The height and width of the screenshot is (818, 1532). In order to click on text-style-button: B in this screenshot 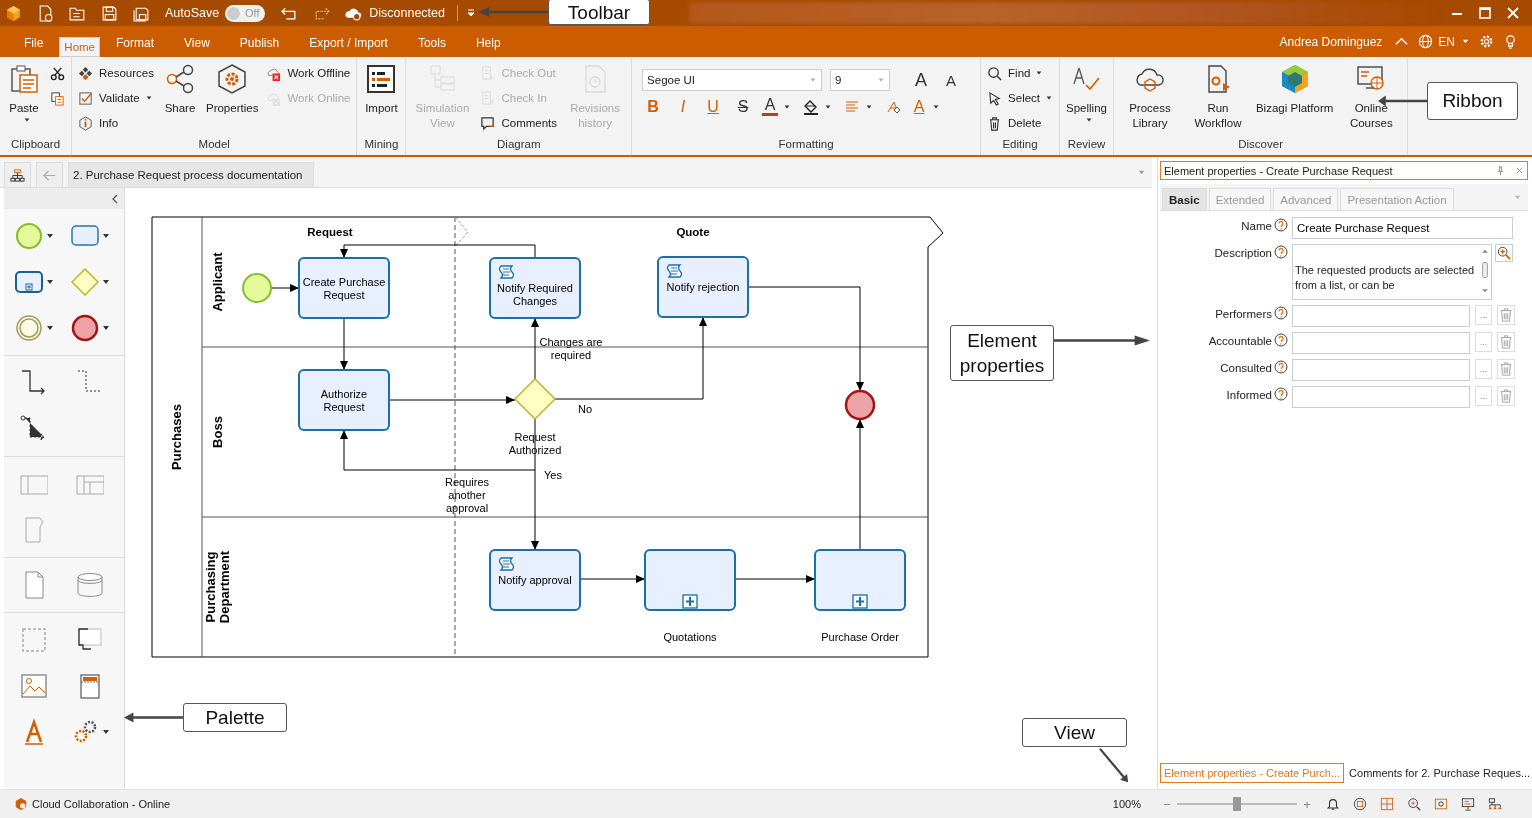, I will do `click(653, 106)`.